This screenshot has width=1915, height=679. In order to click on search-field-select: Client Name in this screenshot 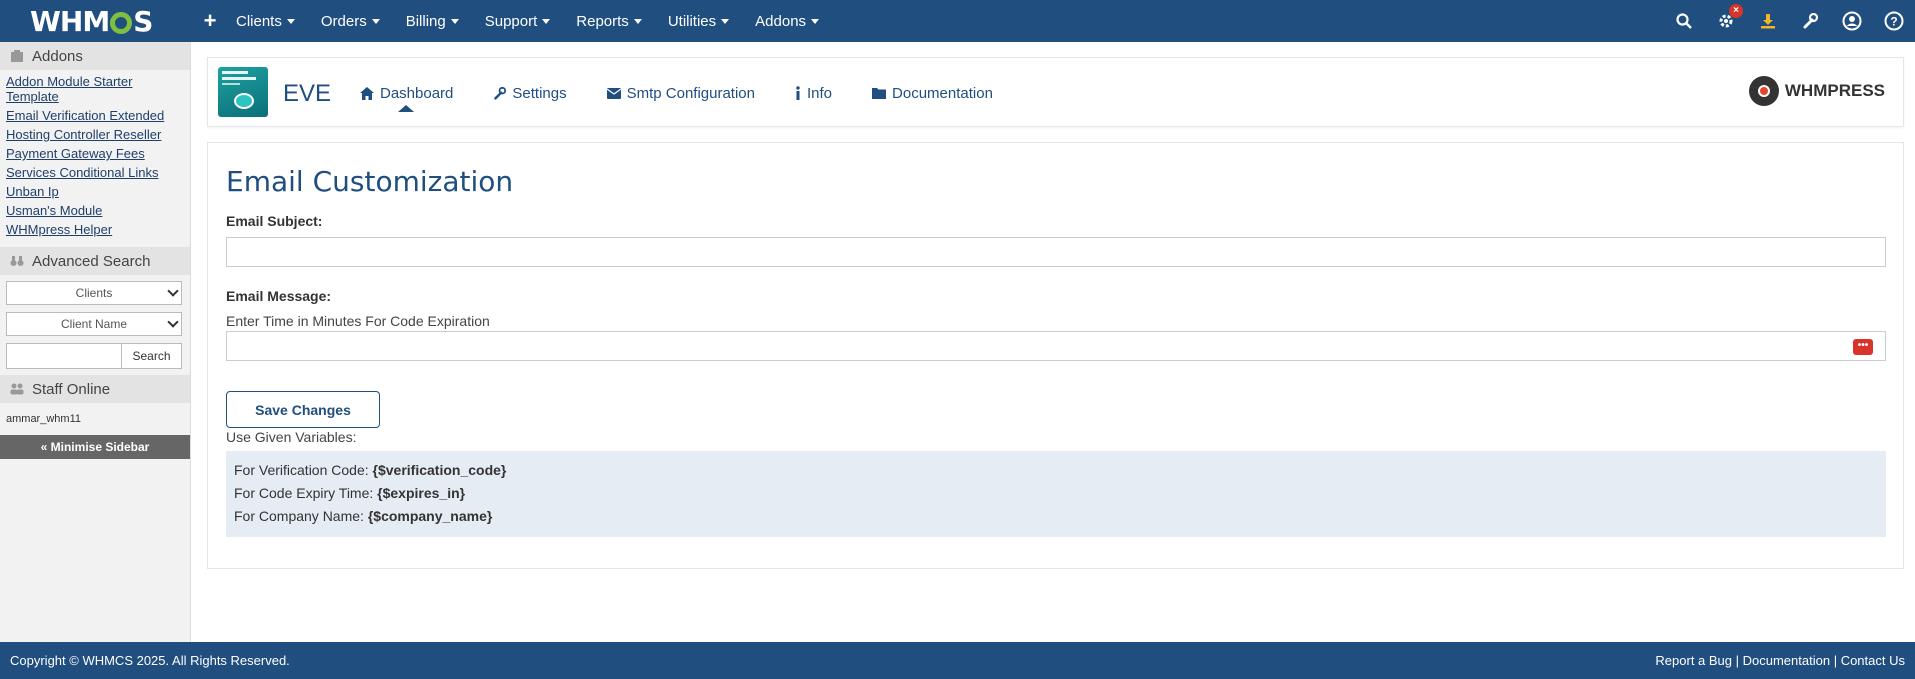, I will do `click(94, 324)`.